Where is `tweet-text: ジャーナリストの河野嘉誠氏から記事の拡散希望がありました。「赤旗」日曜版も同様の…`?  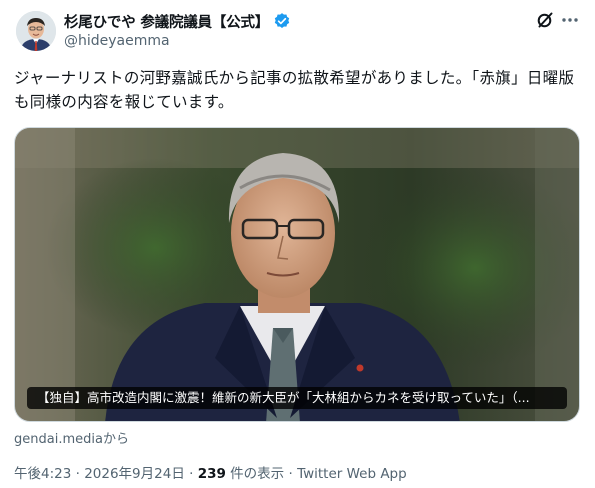 tweet-text: ジャーナリストの河野嘉誠氏から記事の拡散希望がありました。「赤旗」日曜版も同様の… is located at coordinates (294, 90).